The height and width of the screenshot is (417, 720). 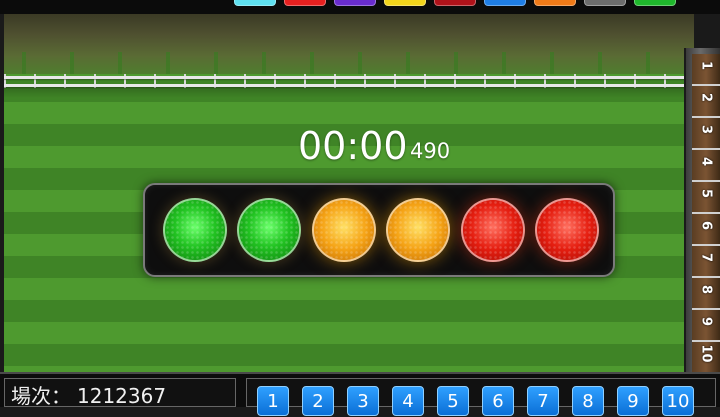 What do you see at coordinates (41, 395) in the screenshot?
I see `round-label: 場次：` at bounding box center [41, 395].